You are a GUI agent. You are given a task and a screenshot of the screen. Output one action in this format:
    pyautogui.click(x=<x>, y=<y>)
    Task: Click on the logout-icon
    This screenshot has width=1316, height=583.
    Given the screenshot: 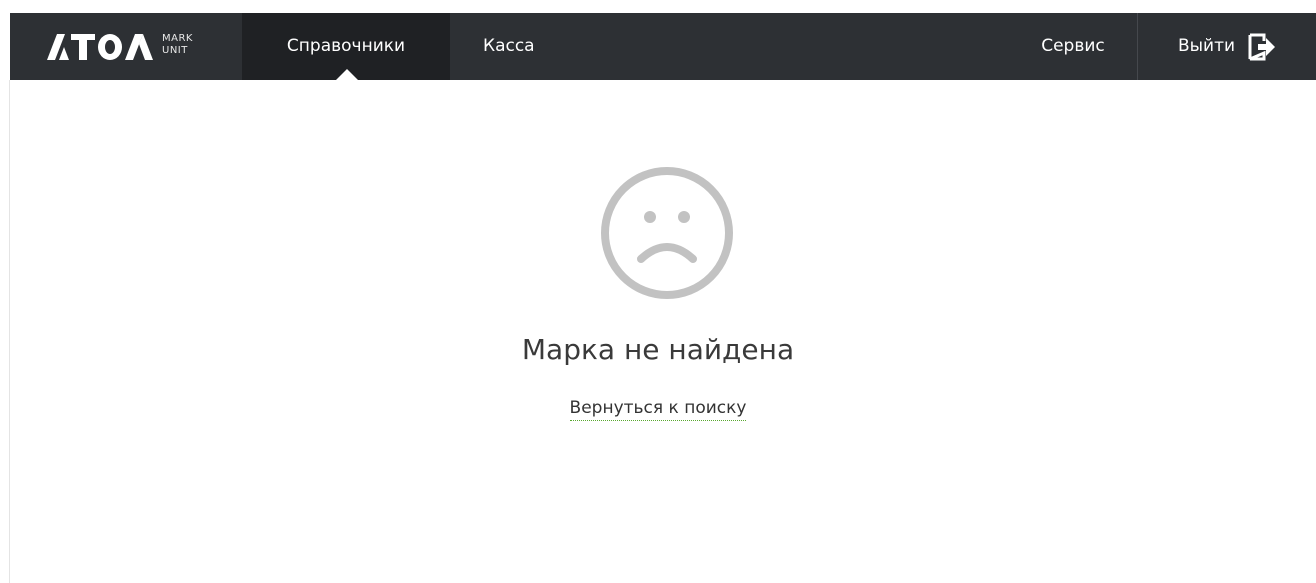 What is the action you would take?
    pyautogui.click(x=1262, y=46)
    